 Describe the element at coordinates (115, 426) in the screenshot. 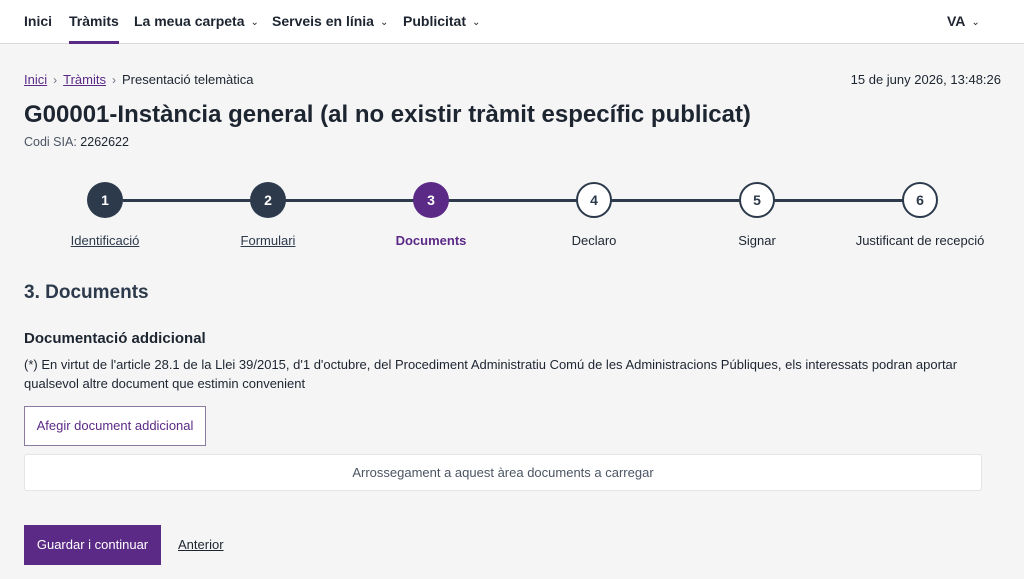

I see `add-document-button: Afegir document addicional` at that location.